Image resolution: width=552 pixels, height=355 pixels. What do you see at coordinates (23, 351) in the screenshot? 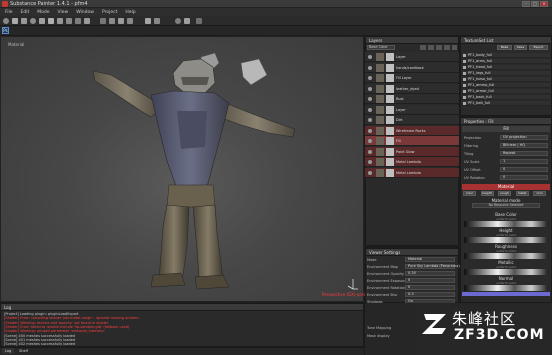
I see `tab-shelf: Shelf` at bounding box center [23, 351].